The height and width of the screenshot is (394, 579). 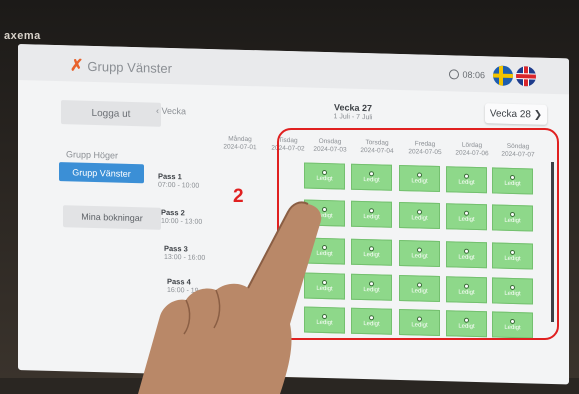 I want to click on logo-text: Grupp Vänster, so click(x=129, y=67).